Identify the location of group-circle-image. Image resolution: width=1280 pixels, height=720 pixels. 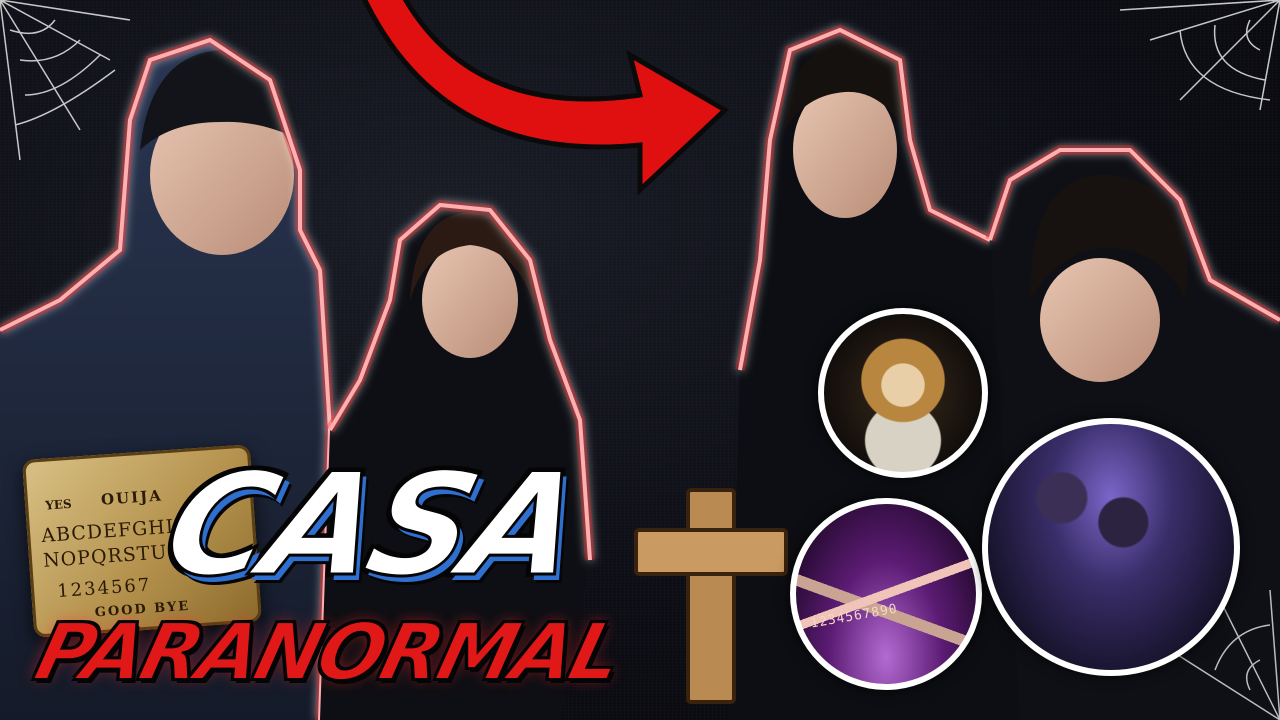
(1111, 547).